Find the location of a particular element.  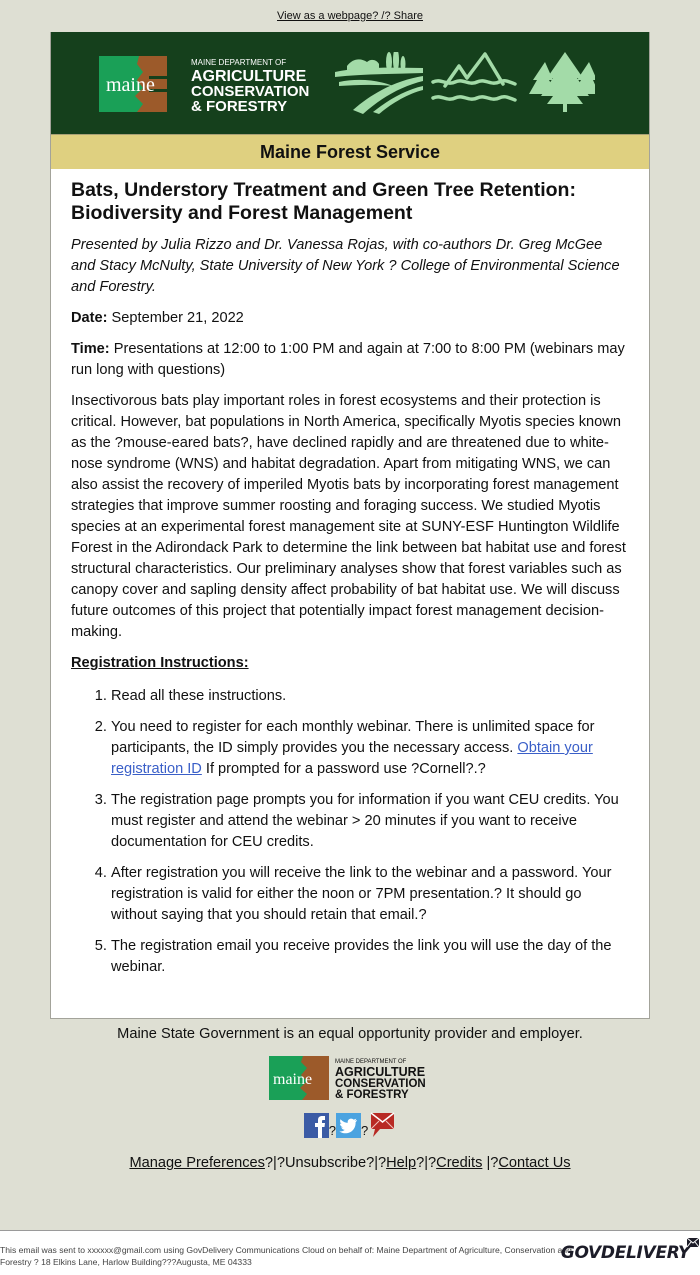

date-label: Date: is located at coordinates (89, 318).